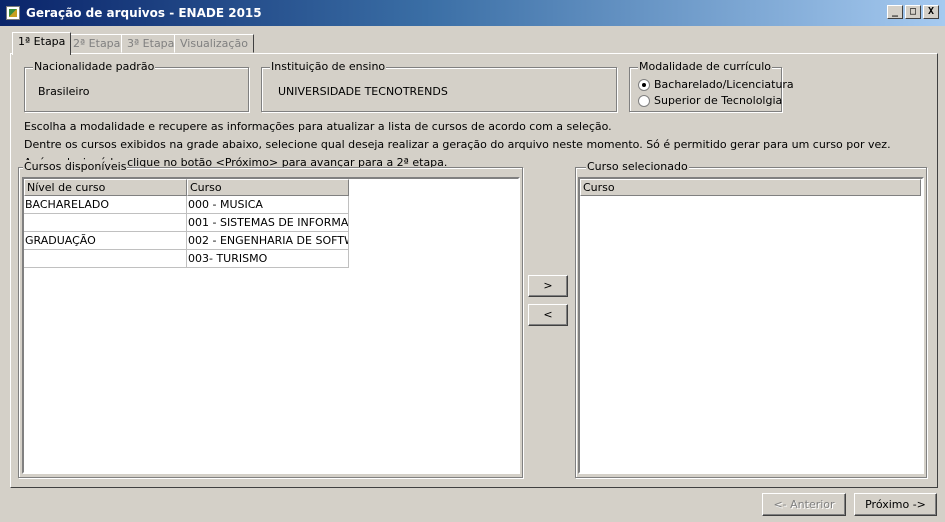  Describe the element at coordinates (804, 504) in the screenshot. I see `anterior-button: <- Anterior` at that location.